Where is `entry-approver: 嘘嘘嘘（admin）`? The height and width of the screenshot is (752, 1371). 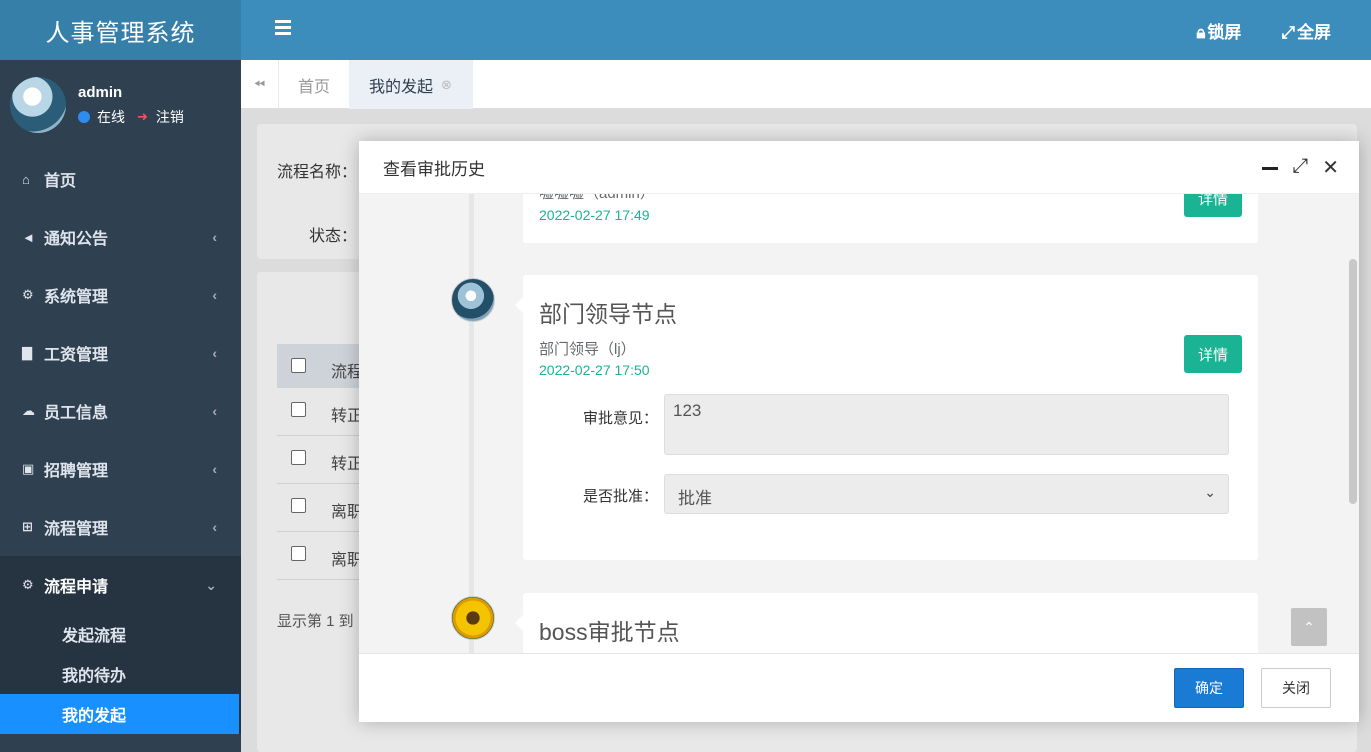
entry-approver: 嘘嘘嘘（admin） is located at coordinates (597, 198).